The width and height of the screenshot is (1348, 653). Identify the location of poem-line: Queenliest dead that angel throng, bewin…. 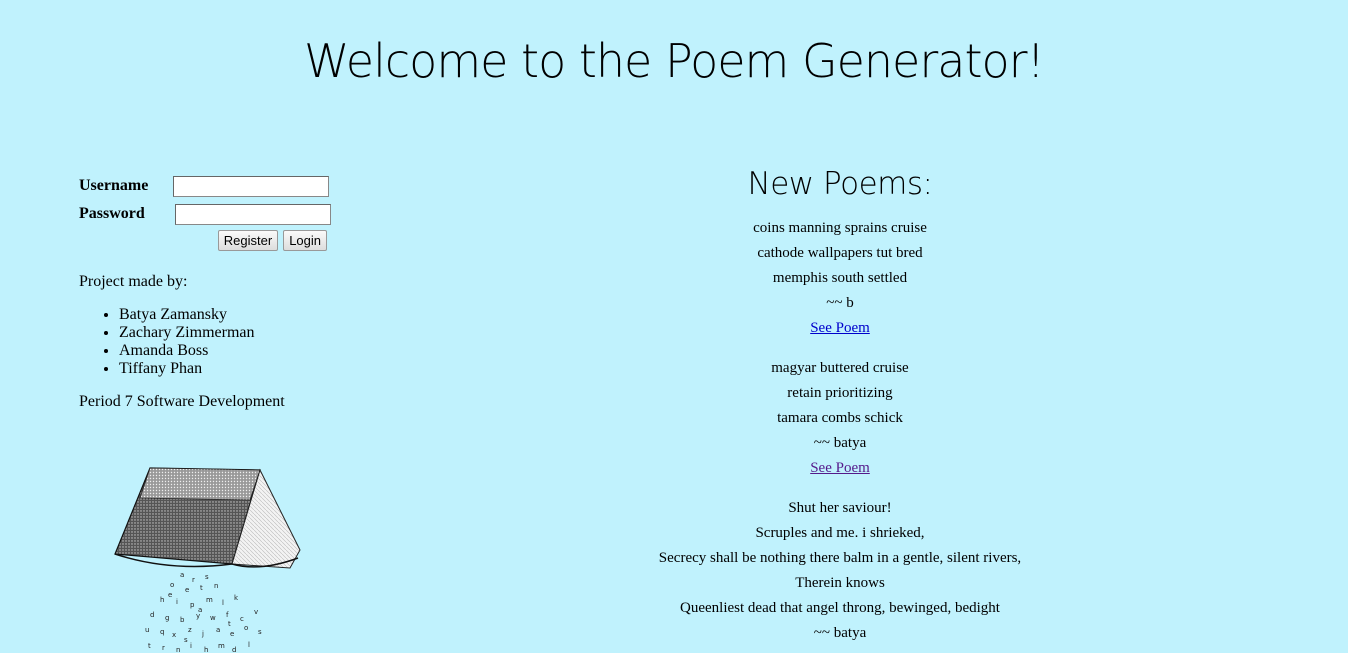
(840, 608).